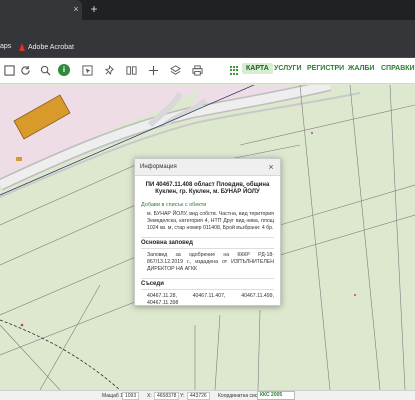  I want to click on nav-map: КАРТА, so click(257, 68).